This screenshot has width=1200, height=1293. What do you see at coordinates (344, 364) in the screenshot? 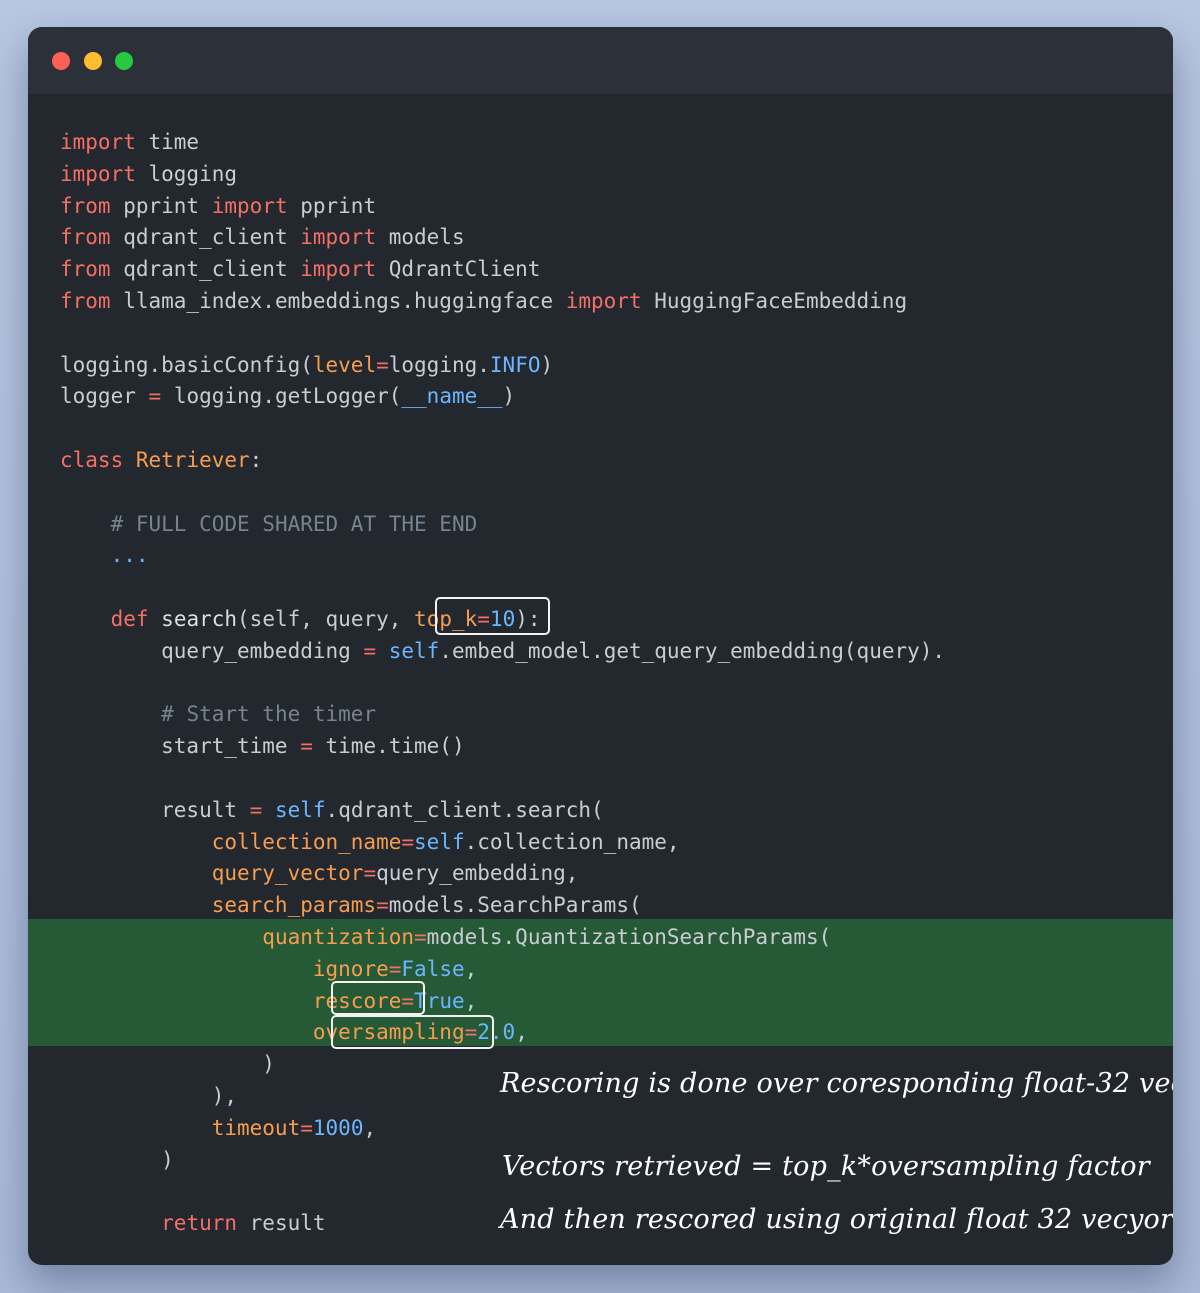
I see `code-token: level` at bounding box center [344, 364].